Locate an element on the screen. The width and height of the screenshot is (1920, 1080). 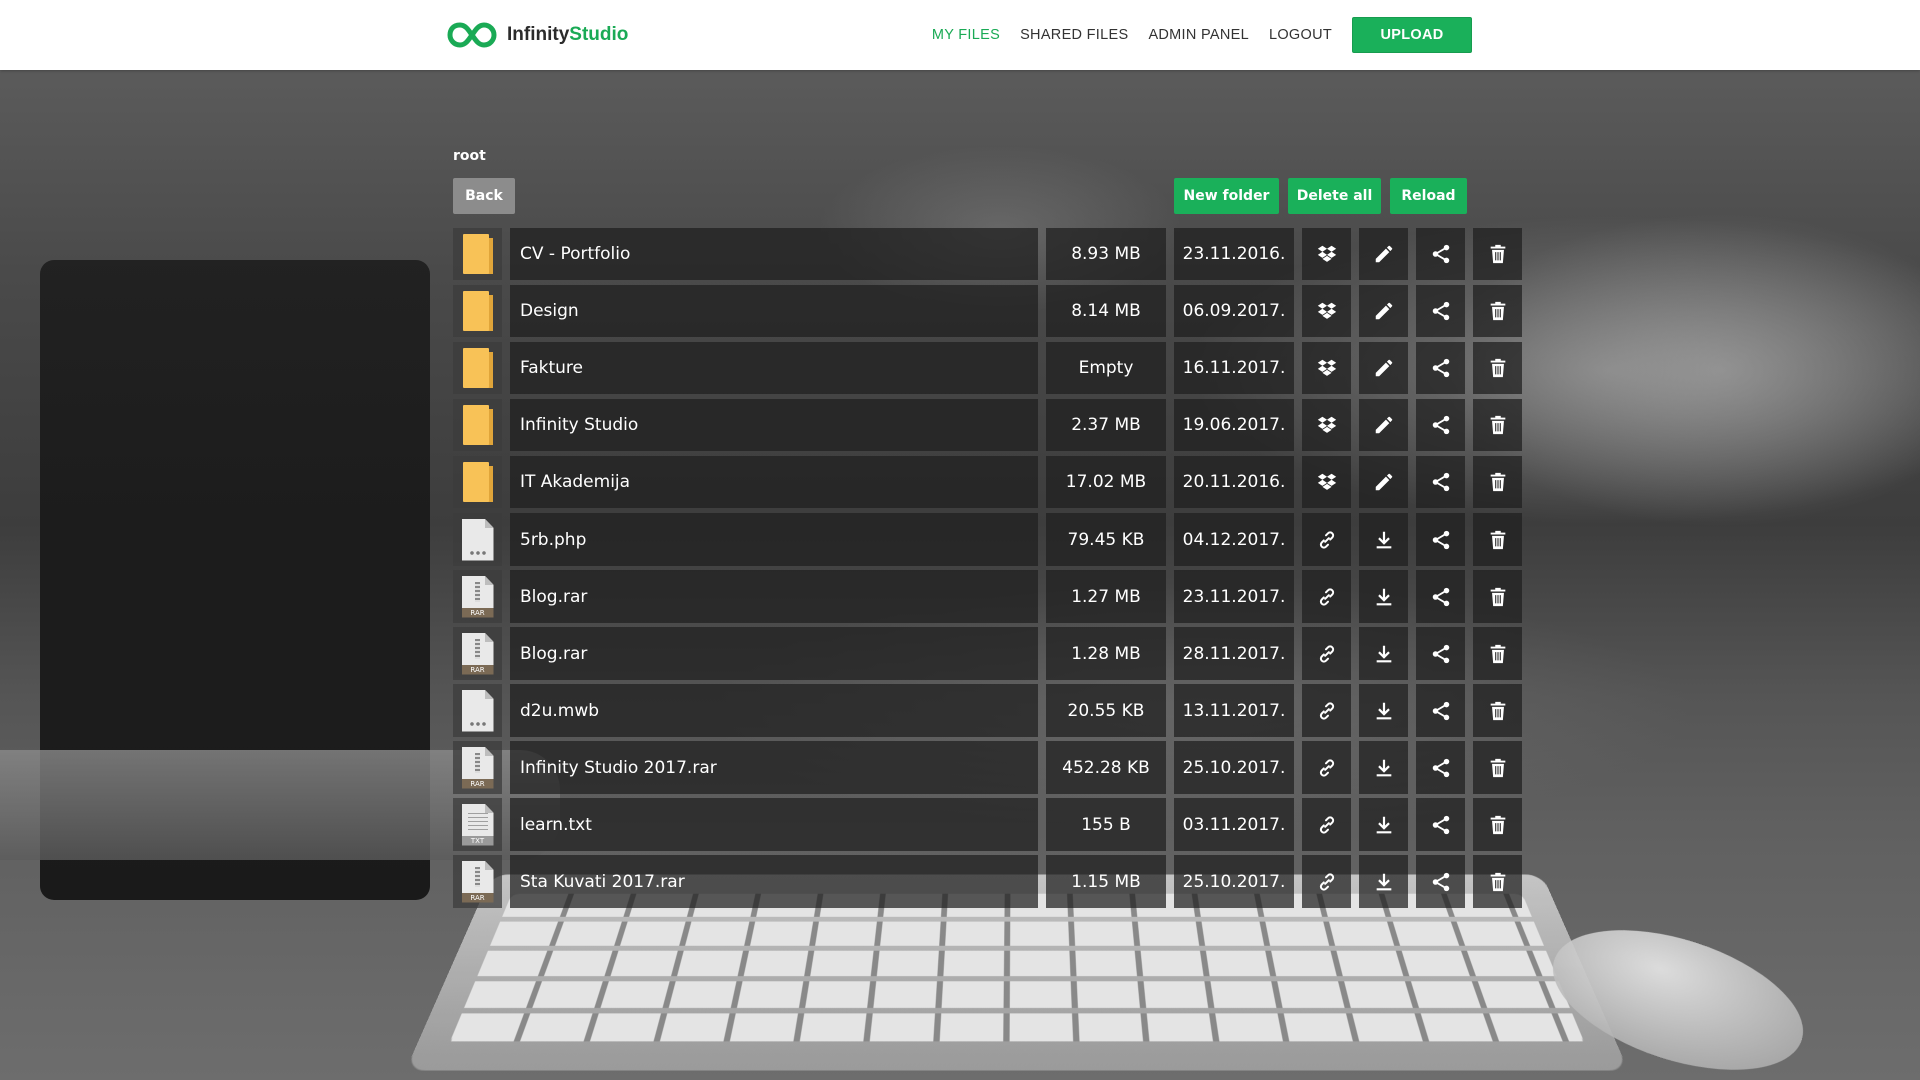
folder-row: IT Akademija 17.02 MB 20.11.2016. is located at coordinates (987, 482).